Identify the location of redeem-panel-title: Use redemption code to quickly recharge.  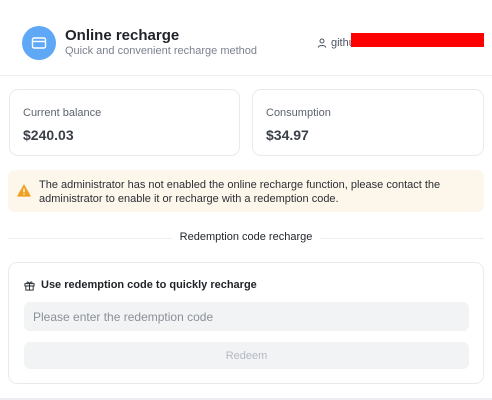
(149, 285).